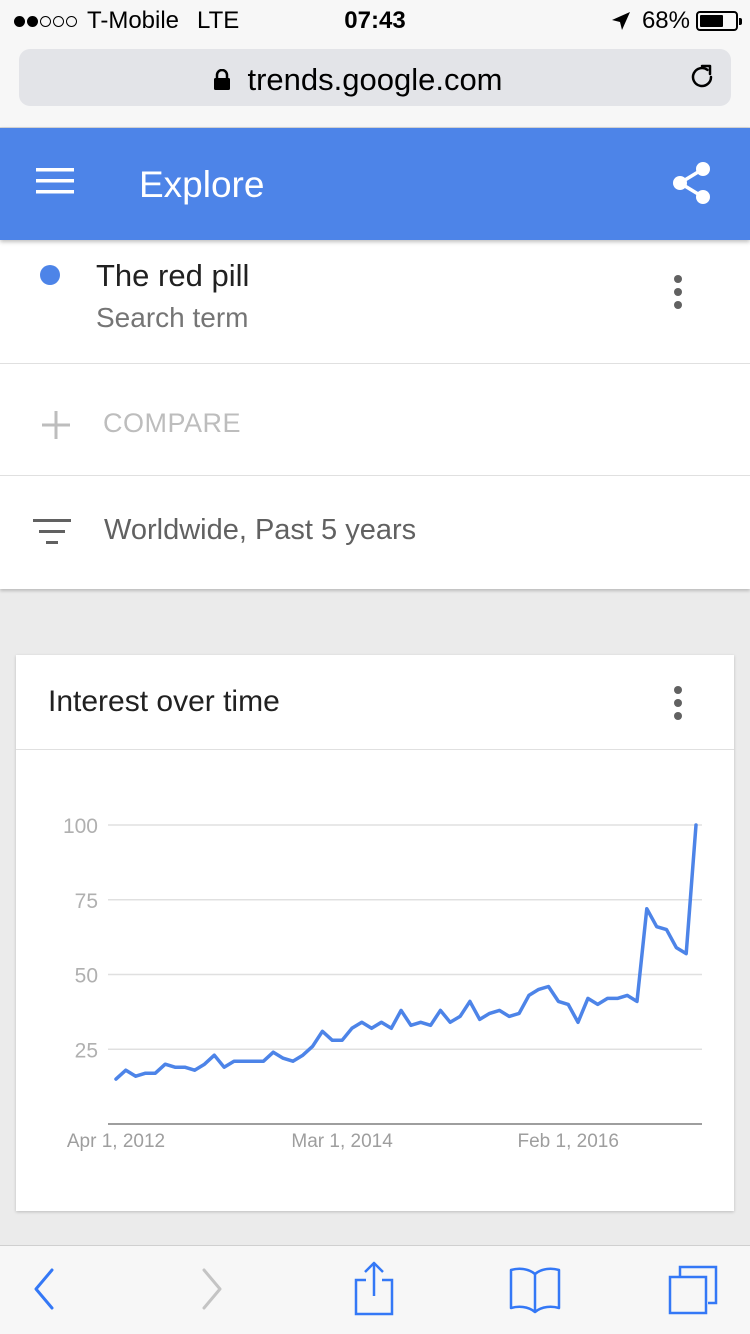  Describe the element at coordinates (375, 302) in the screenshot. I see `search-term-row: The red pill Search term` at that location.